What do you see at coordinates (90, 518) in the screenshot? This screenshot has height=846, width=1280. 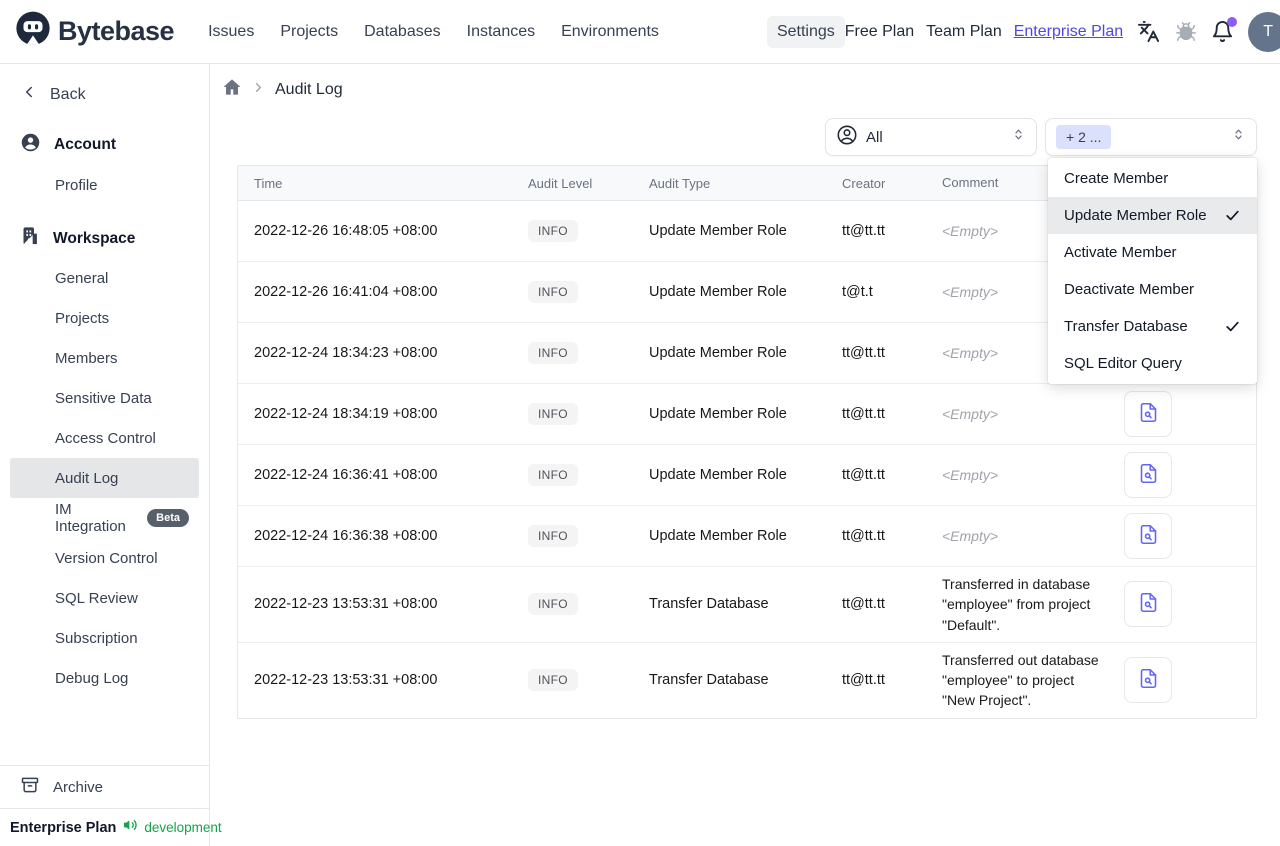 I see `sidebar-item-label: IM Integration` at bounding box center [90, 518].